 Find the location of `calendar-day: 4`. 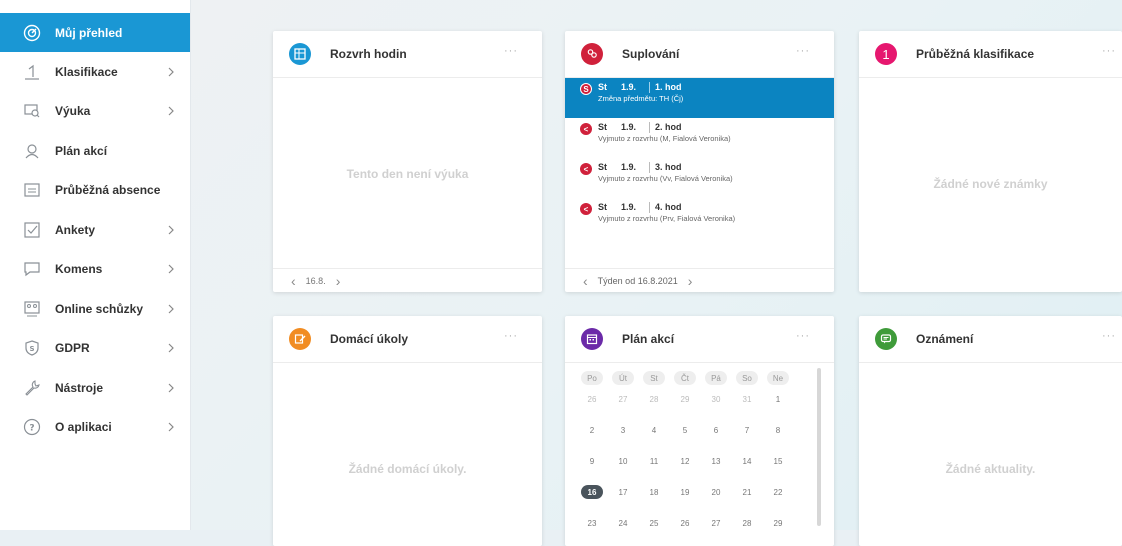

calendar-day: 4 is located at coordinates (654, 430).